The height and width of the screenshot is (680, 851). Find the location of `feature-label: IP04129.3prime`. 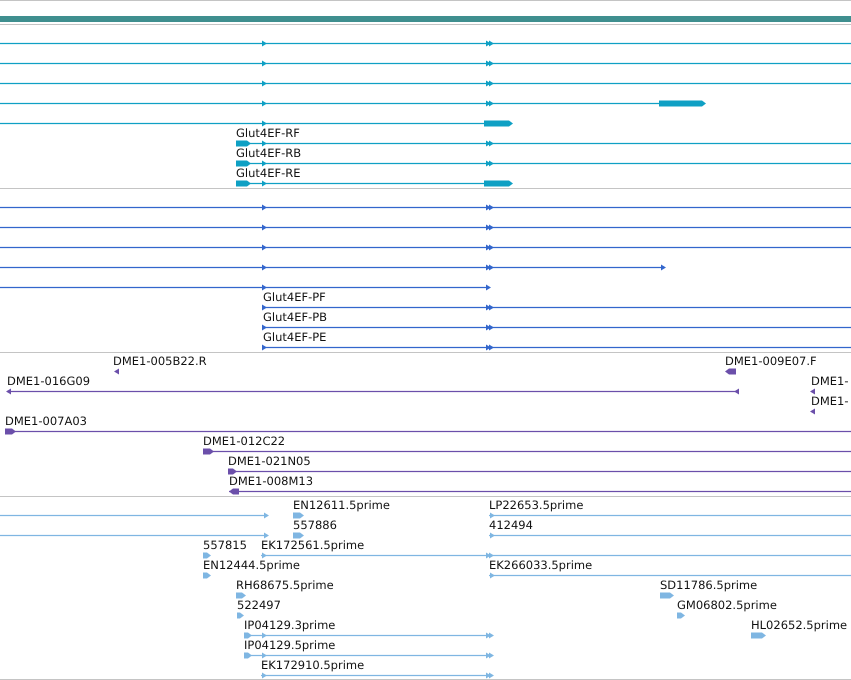

feature-label: IP04129.3prime is located at coordinates (290, 625).